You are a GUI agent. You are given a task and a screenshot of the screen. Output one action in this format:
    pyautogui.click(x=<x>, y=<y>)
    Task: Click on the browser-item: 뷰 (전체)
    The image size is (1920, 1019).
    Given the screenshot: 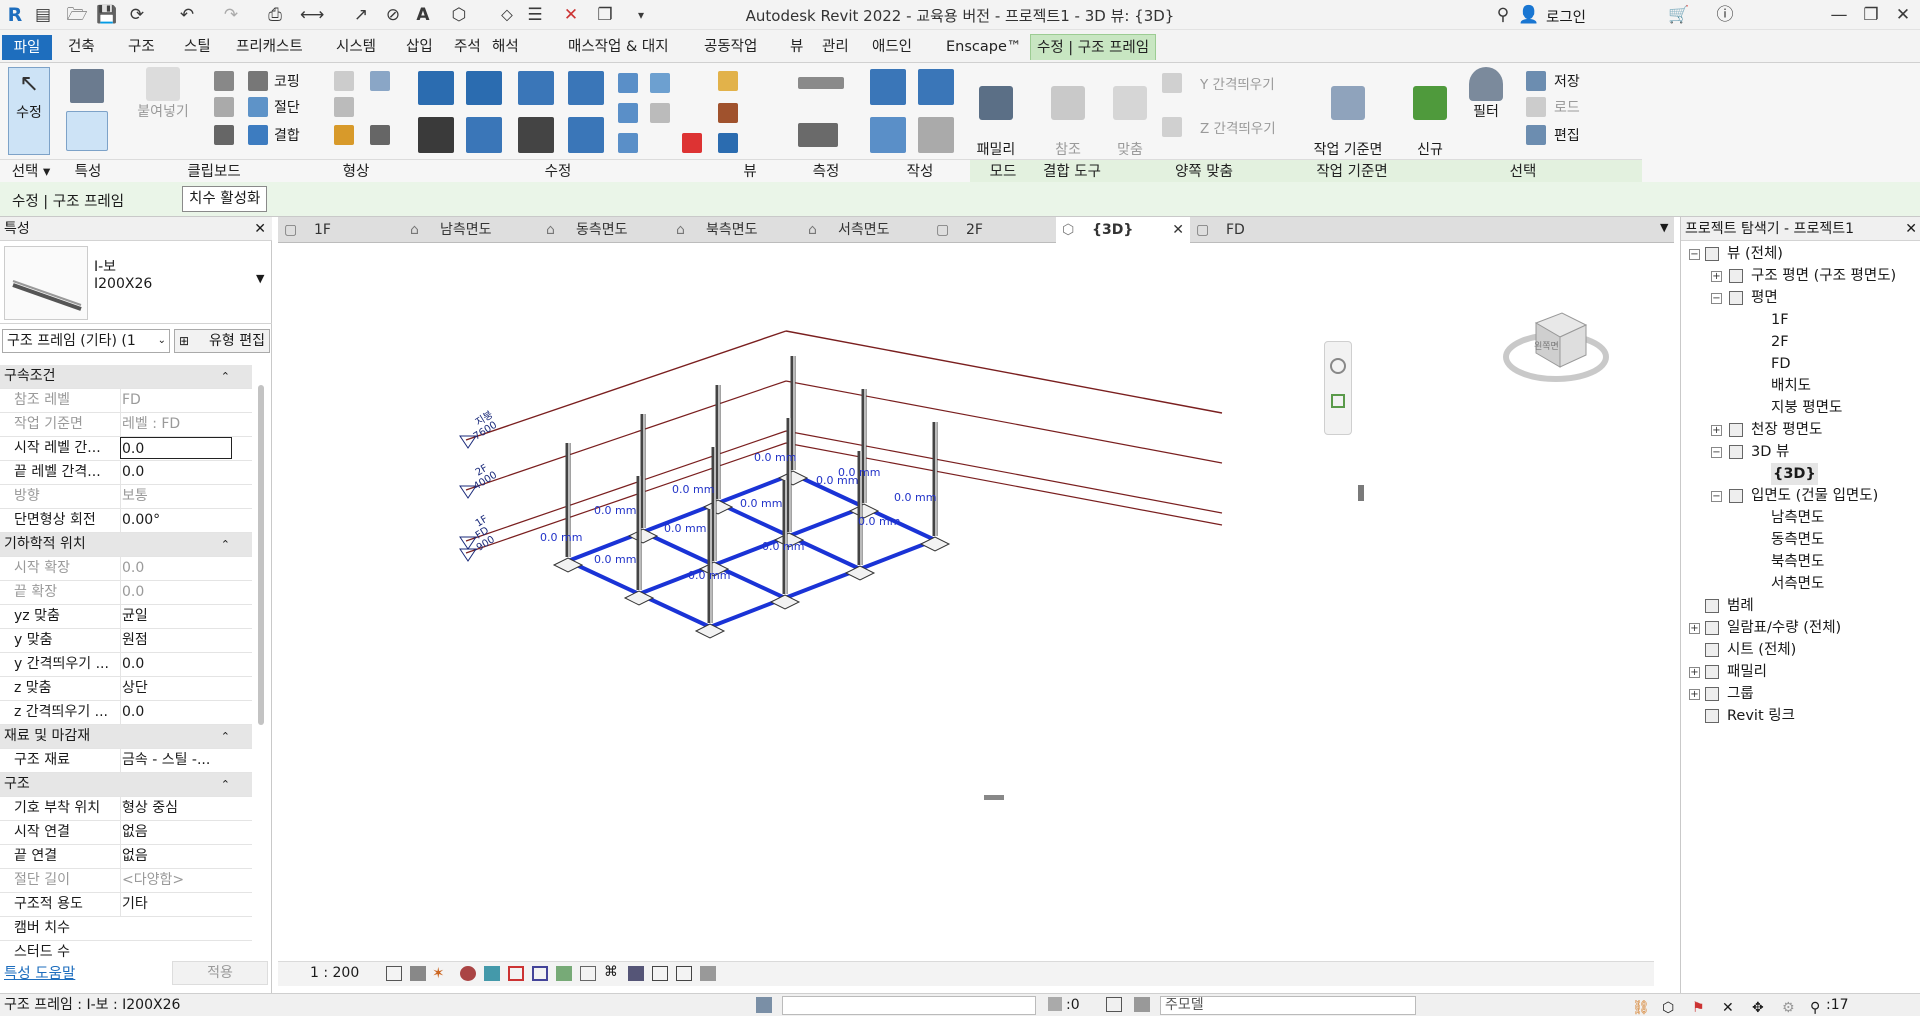 What is the action you would take?
    pyautogui.click(x=1755, y=254)
    